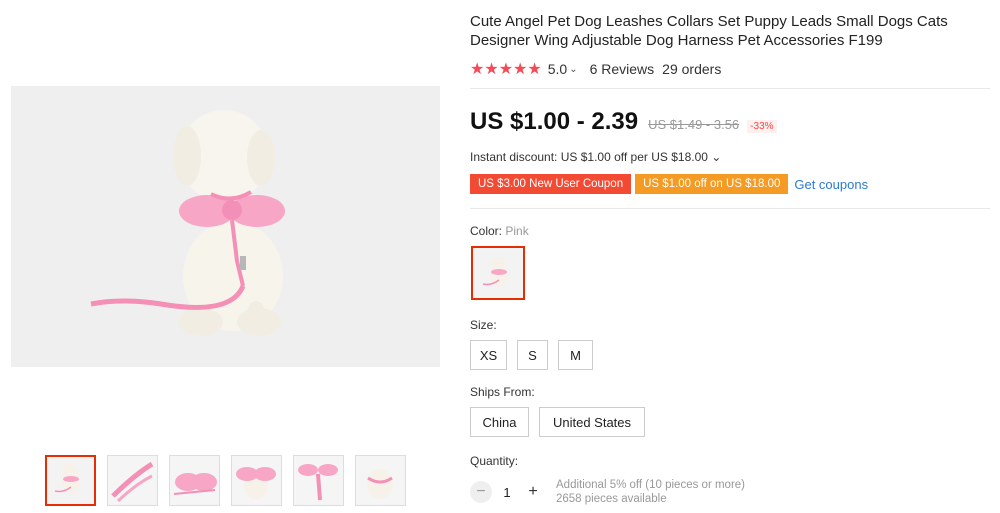 The height and width of the screenshot is (513, 1000). What do you see at coordinates (499, 422) in the screenshot?
I see `ships-from-china: China` at bounding box center [499, 422].